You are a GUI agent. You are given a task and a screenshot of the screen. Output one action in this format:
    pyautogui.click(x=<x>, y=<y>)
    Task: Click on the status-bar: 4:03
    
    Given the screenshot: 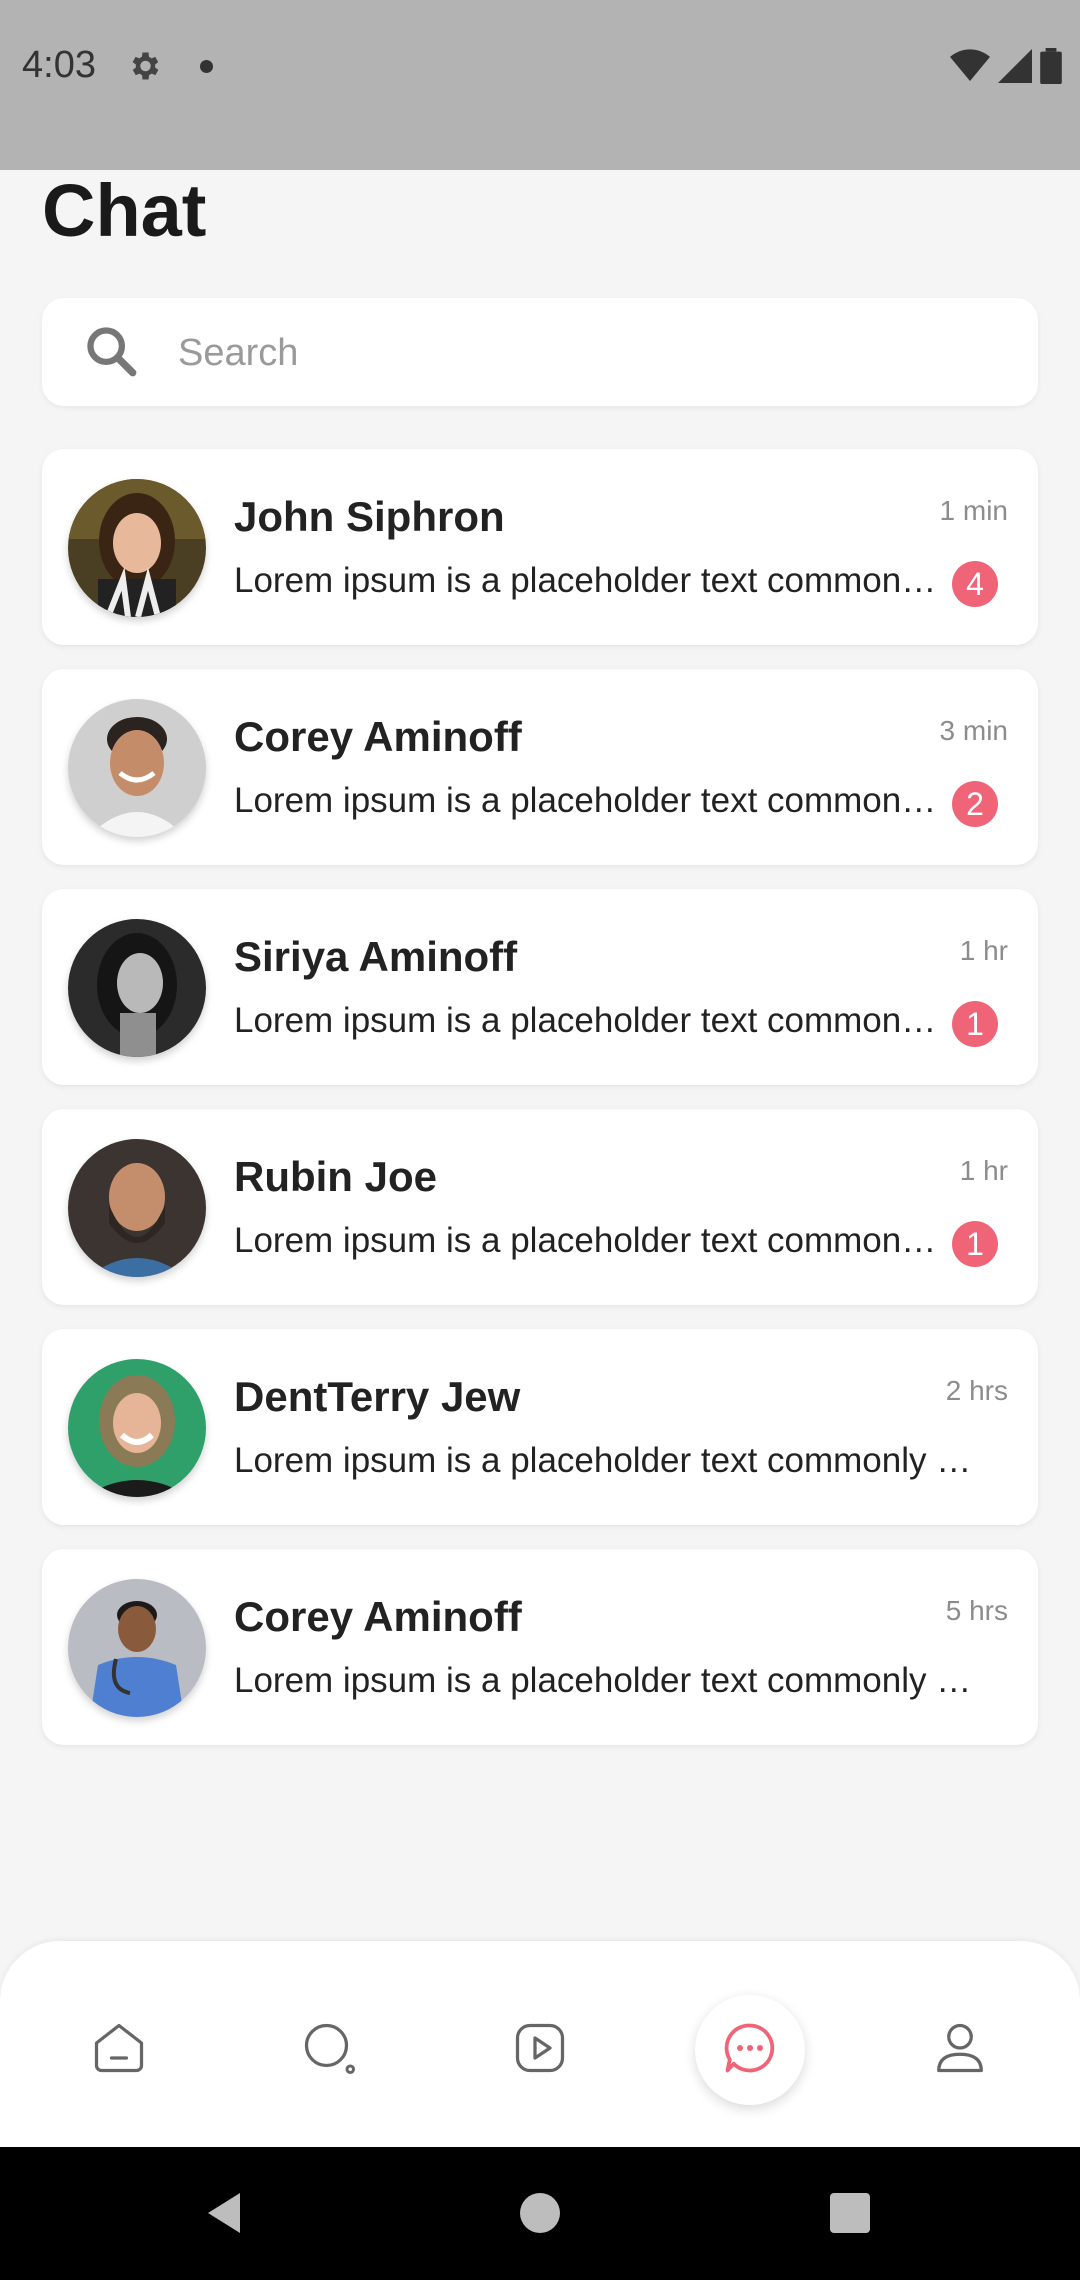 What is the action you would take?
    pyautogui.click(x=540, y=85)
    